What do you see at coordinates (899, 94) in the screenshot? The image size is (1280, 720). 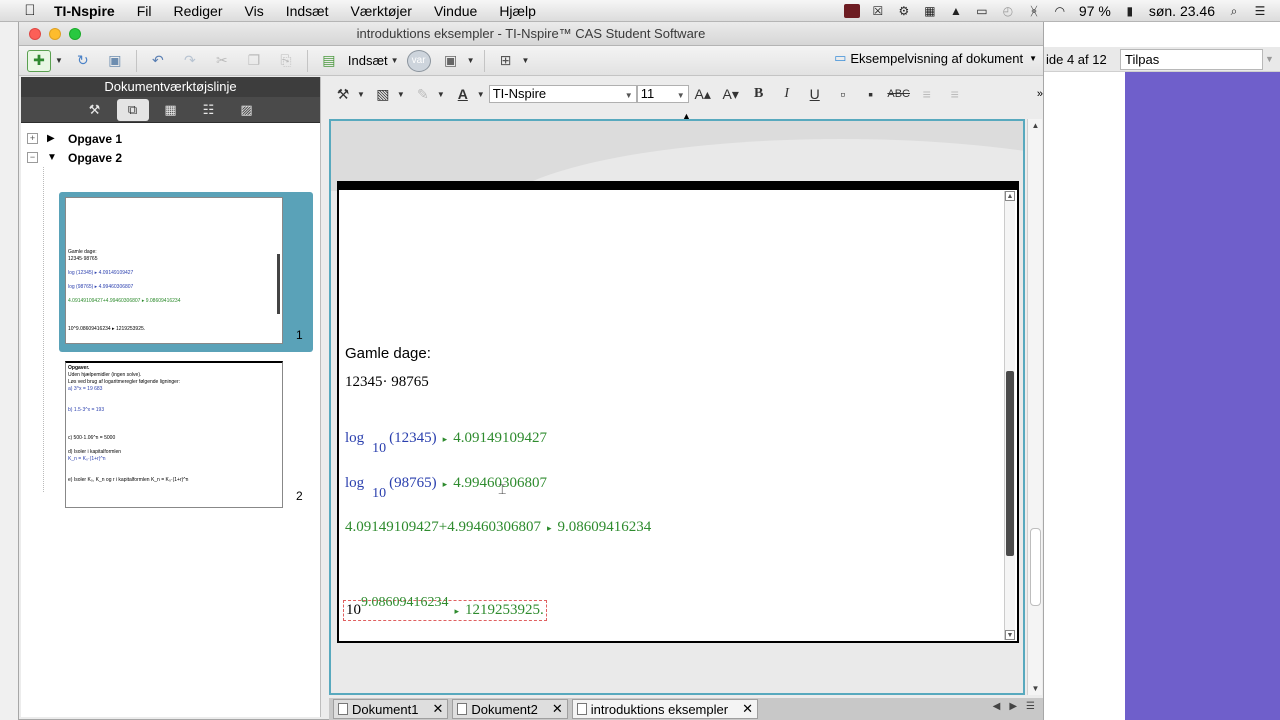 I see `strikethrough-button: ABC` at bounding box center [899, 94].